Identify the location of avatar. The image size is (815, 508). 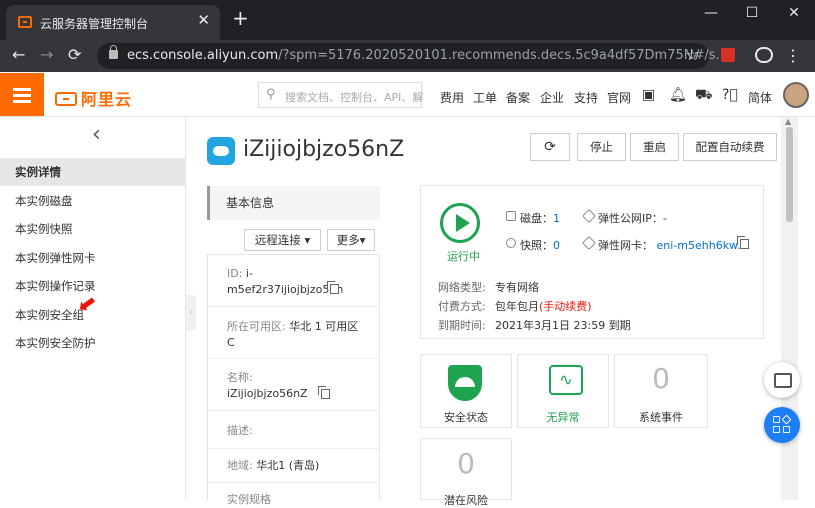
(796, 95).